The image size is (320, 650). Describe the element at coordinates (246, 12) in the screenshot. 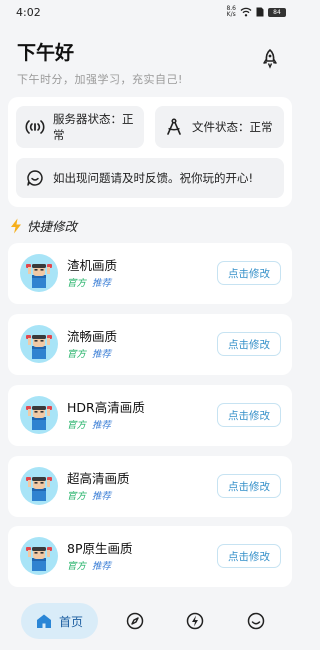

I see `wifi-icon` at that location.